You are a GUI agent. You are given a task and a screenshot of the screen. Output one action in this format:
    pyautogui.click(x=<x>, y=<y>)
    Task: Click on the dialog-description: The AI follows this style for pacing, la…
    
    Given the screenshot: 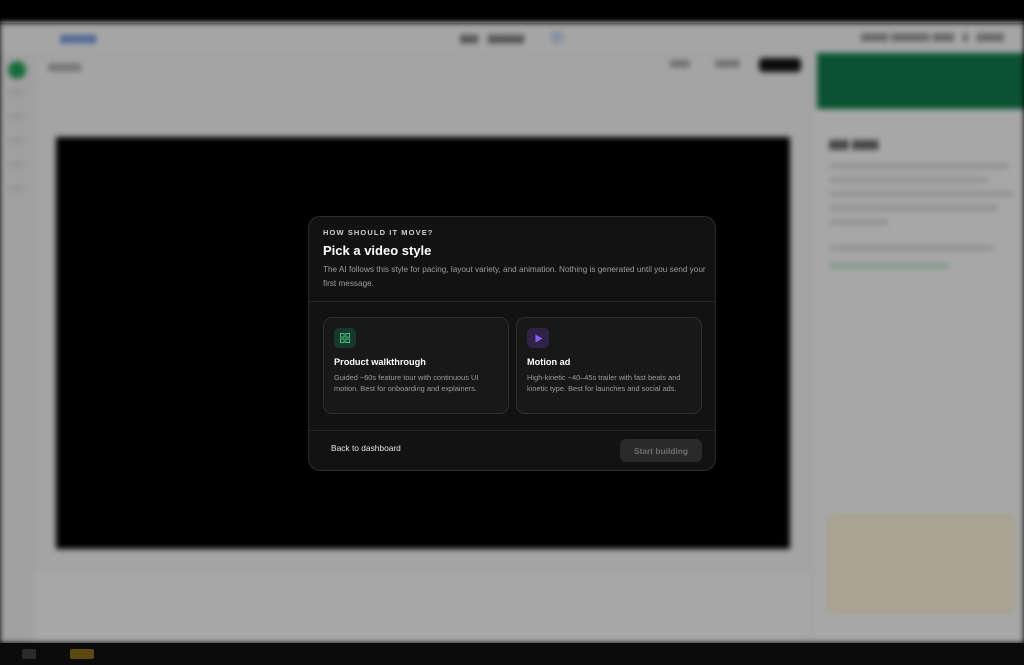 What is the action you would take?
    pyautogui.click(x=514, y=276)
    